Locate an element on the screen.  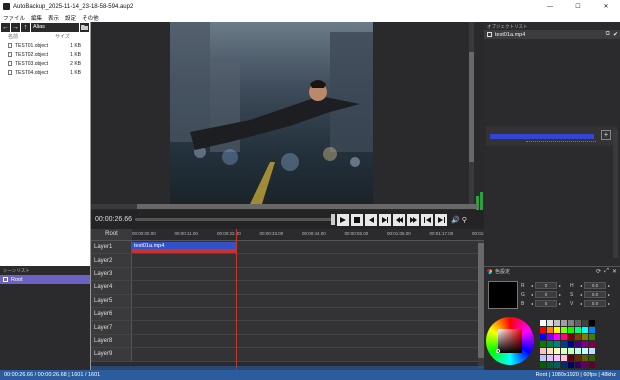
zoom-icon: ⚲ is located at coordinates (464, 220).